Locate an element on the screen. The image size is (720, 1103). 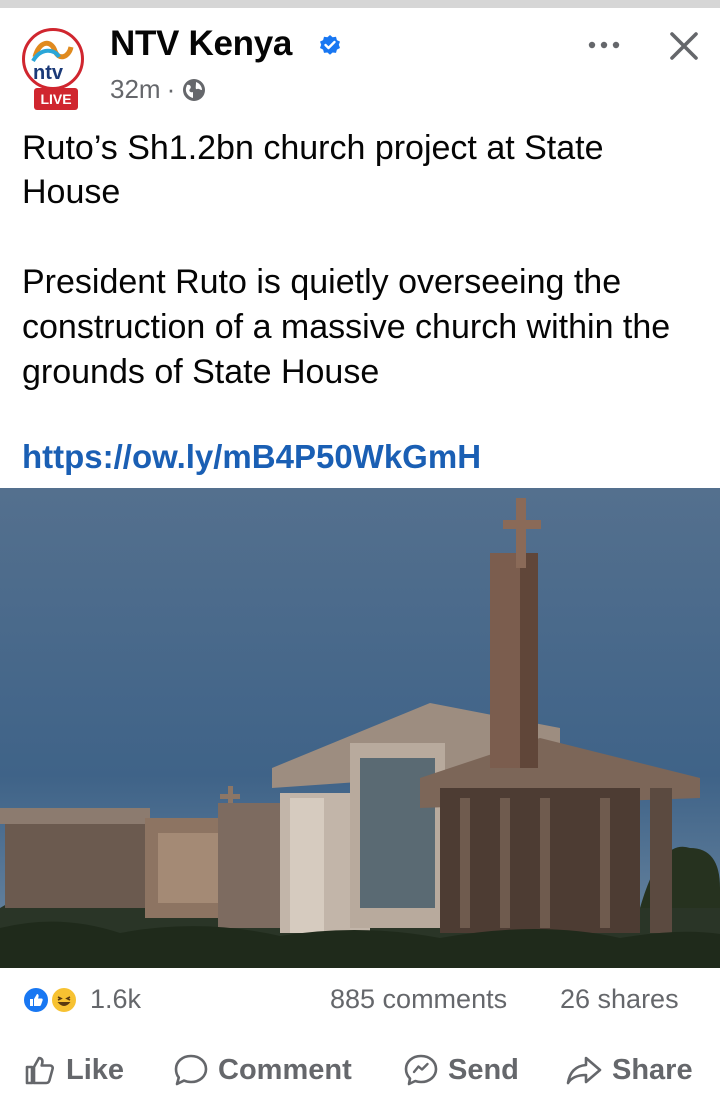
post-time: 32m is located at coordinates (135, 89).